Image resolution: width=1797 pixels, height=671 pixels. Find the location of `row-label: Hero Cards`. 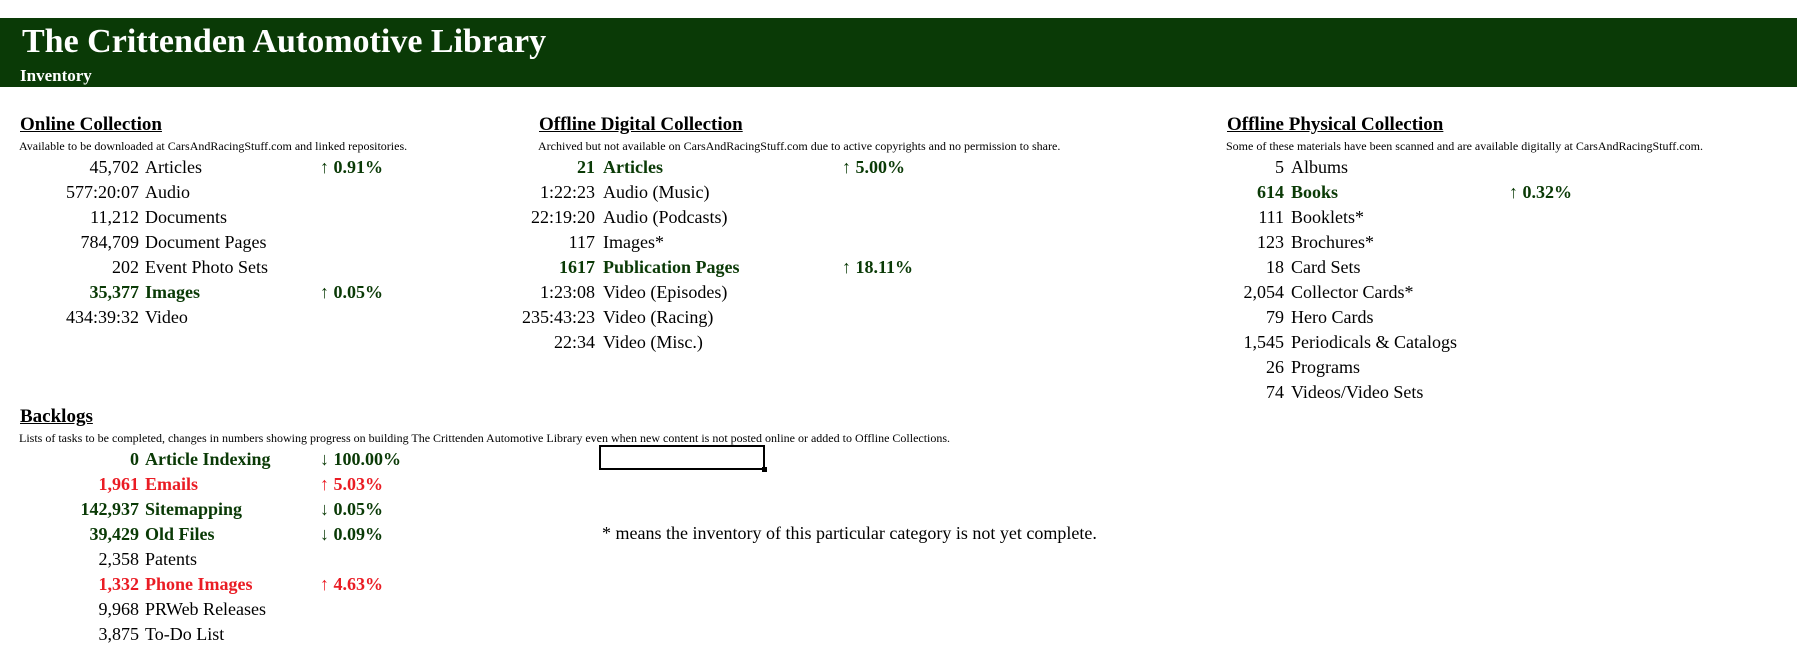

row-label: Hero Cards is located at coordinates (1332, 317).